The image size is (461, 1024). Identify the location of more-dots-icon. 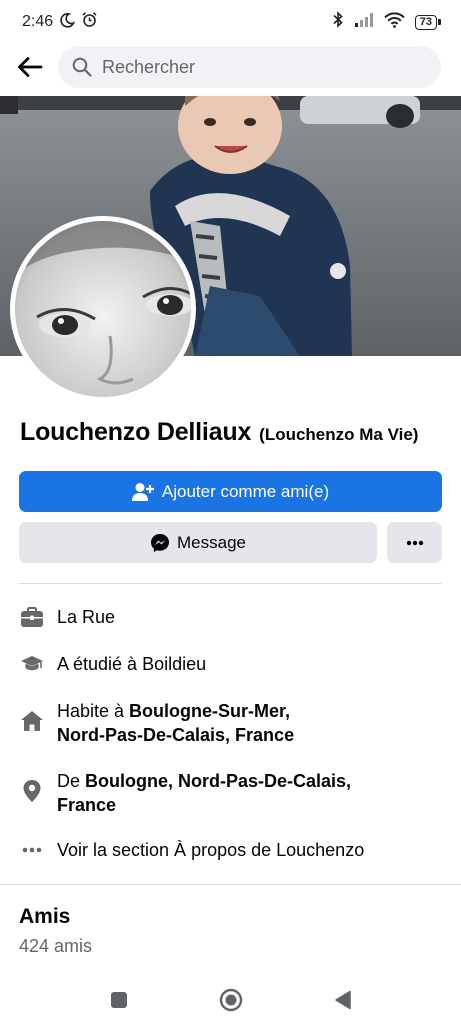
(32, 850).